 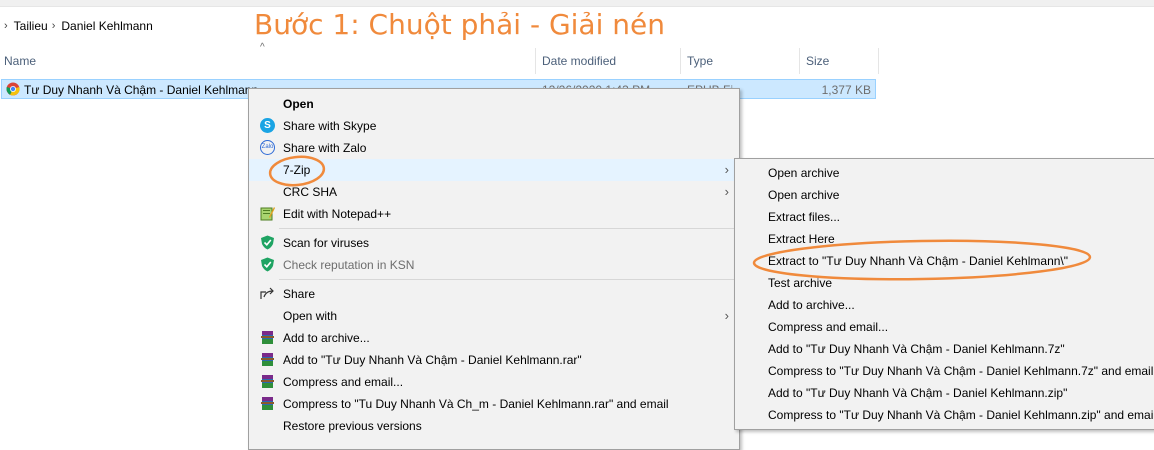 What do you see at coordinates (494, 104) in the screenshot?
I see `menu-item-open: Open` at bounding box center [494, 104].